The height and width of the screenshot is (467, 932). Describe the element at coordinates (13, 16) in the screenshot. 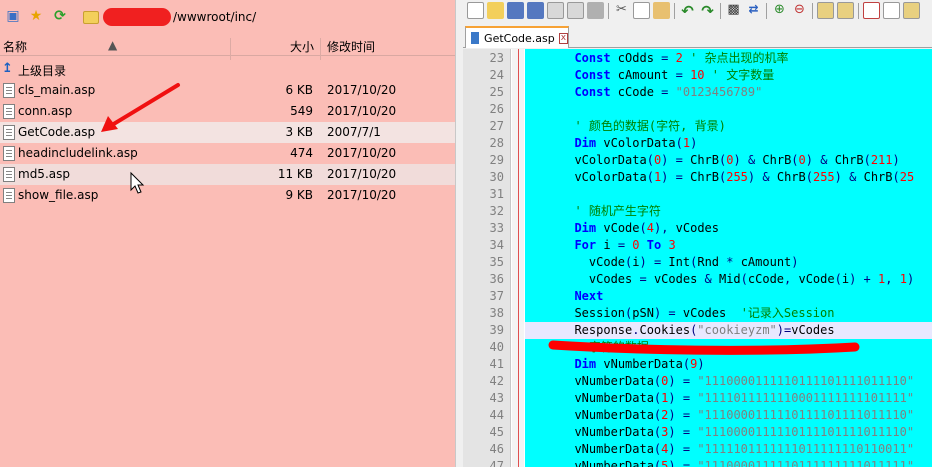

I see `computer-icon: ▣` at that location.